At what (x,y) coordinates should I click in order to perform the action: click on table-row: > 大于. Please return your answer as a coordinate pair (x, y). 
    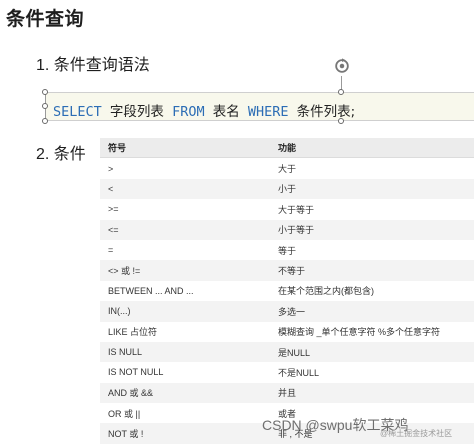
    Looking at the image, I should click on (287, 168).